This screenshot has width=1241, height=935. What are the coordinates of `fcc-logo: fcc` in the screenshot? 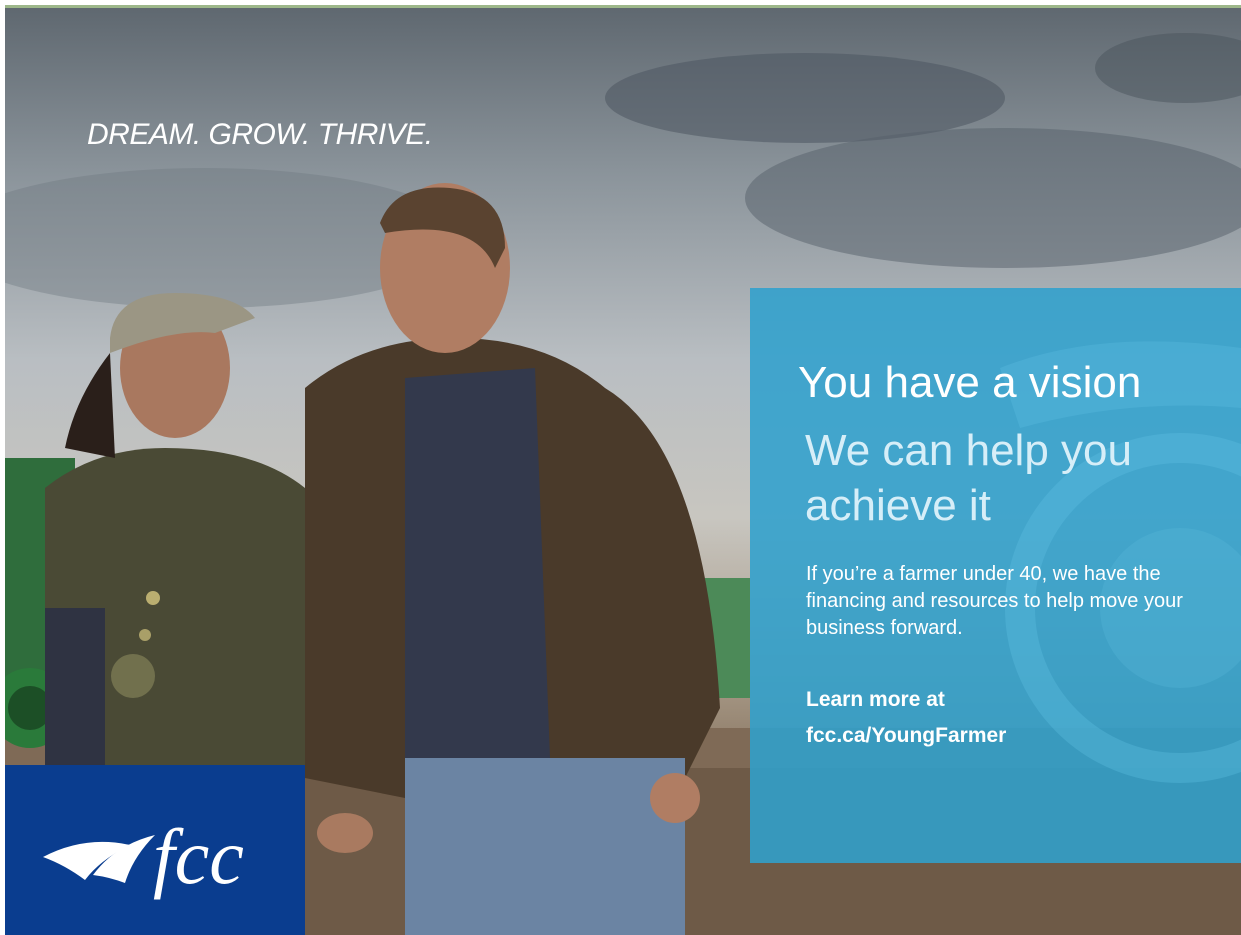 It's located at (155, 850).